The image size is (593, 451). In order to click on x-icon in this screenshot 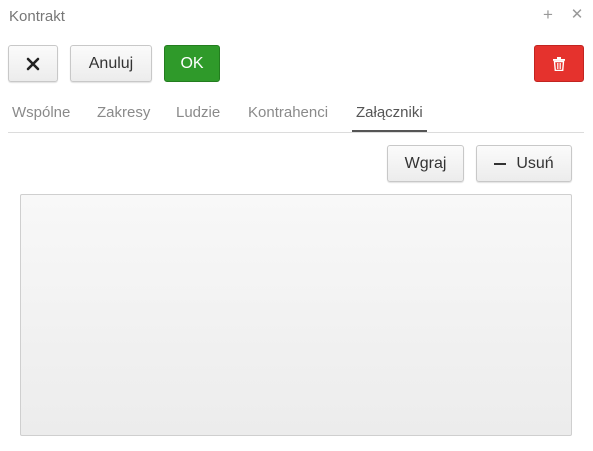, I will do `click(33, 63)`.